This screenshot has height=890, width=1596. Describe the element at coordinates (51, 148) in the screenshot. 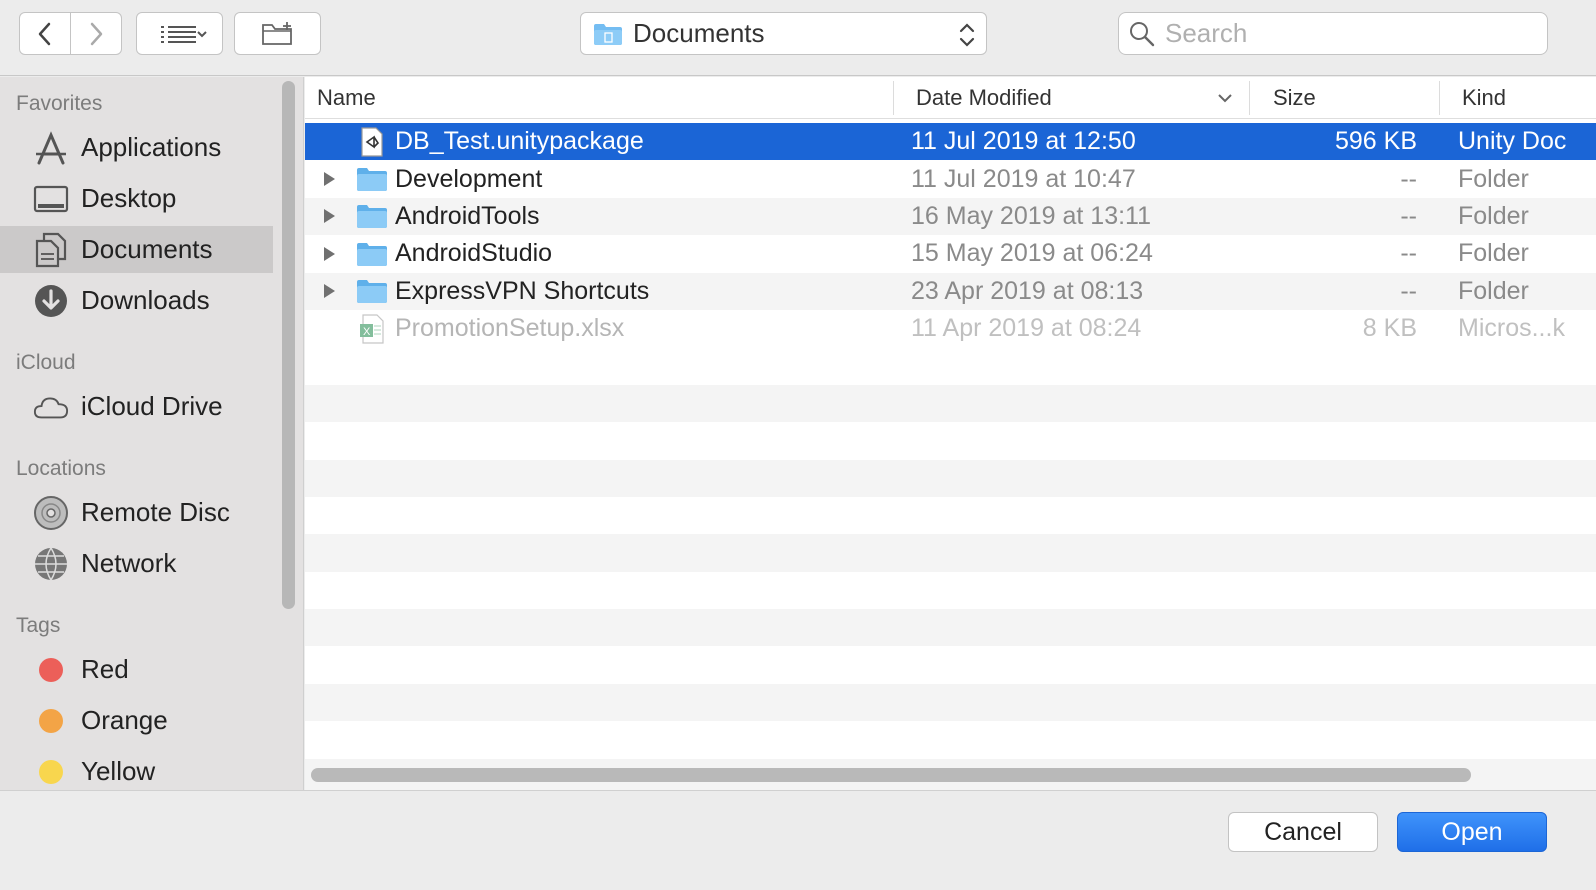

I see `applications-icon` at that location.